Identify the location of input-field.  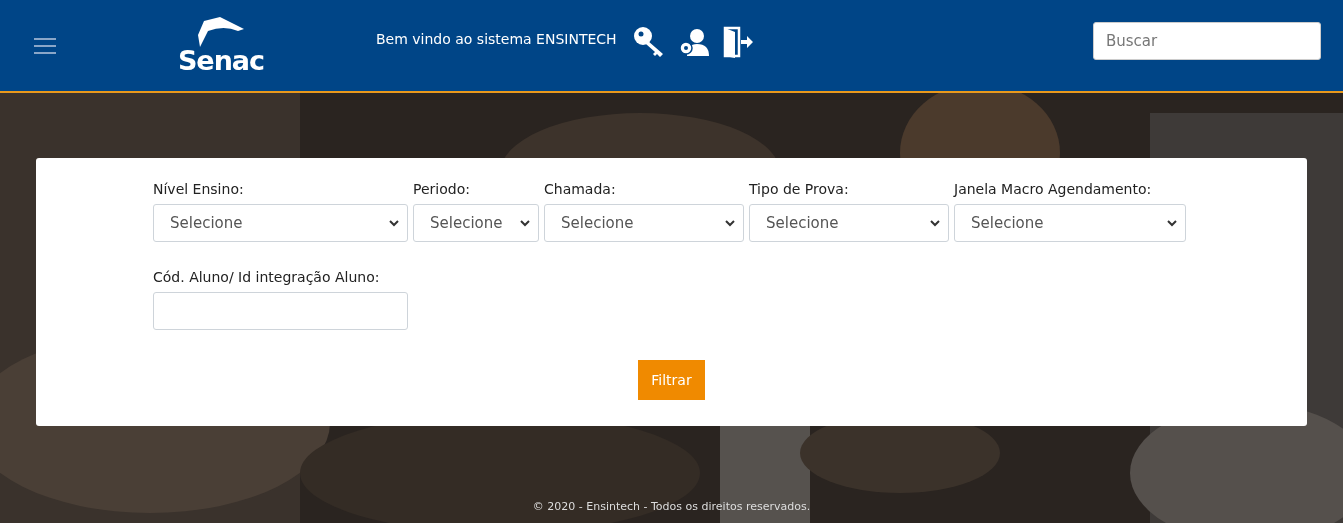
(280, 311).